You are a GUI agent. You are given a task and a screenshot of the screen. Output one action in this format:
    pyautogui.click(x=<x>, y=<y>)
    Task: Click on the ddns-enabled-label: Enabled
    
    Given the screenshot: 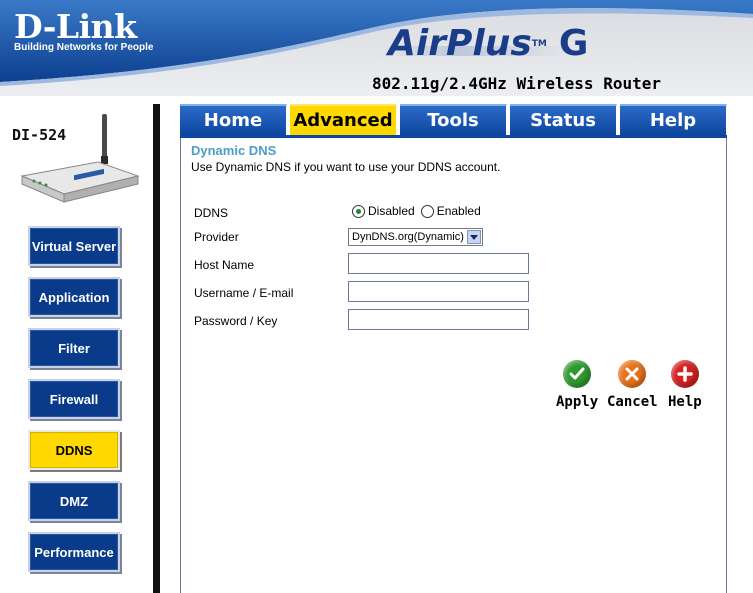 What is the action you would take?
    pyautogui.click(x=458, y=211)
    